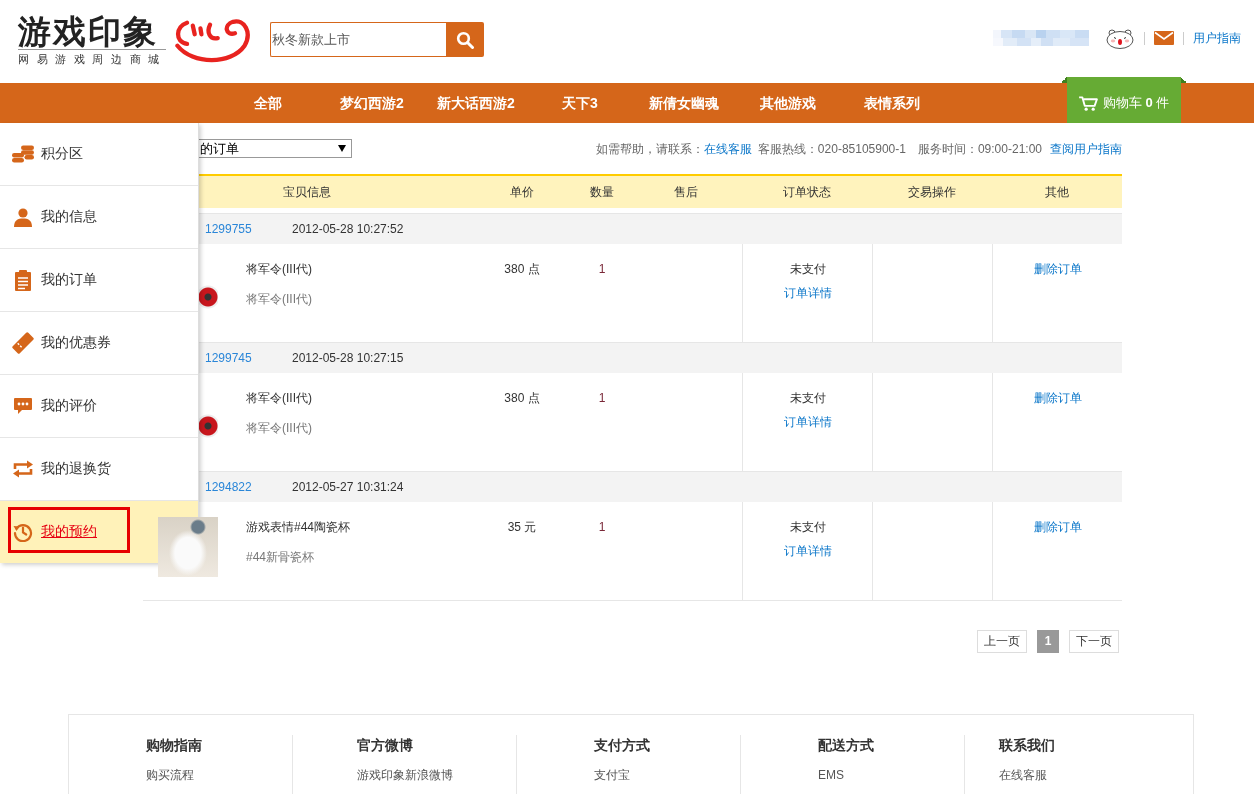 This screenshot has height=794, width=1254. Describe the element at coordinates (358, 39) in the screenshot. I see `search-field: 秋冬新款上市` at that location.